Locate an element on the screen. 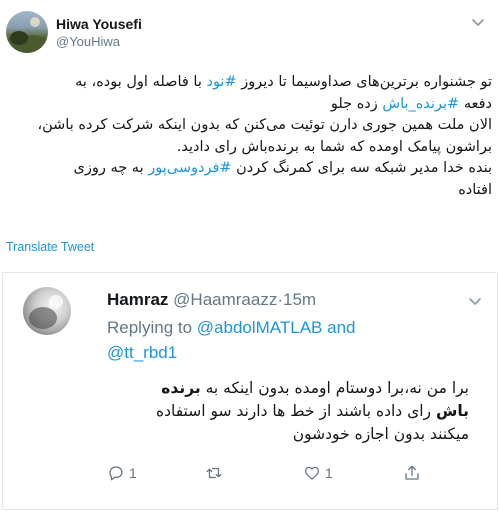  reply-icon is located at coordinates (116, 473).